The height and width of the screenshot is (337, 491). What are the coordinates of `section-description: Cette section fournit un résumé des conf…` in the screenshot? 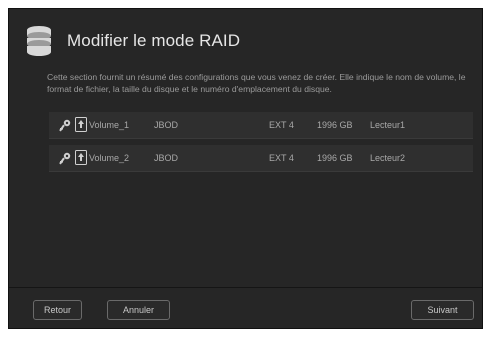 It's located at (256, 83).